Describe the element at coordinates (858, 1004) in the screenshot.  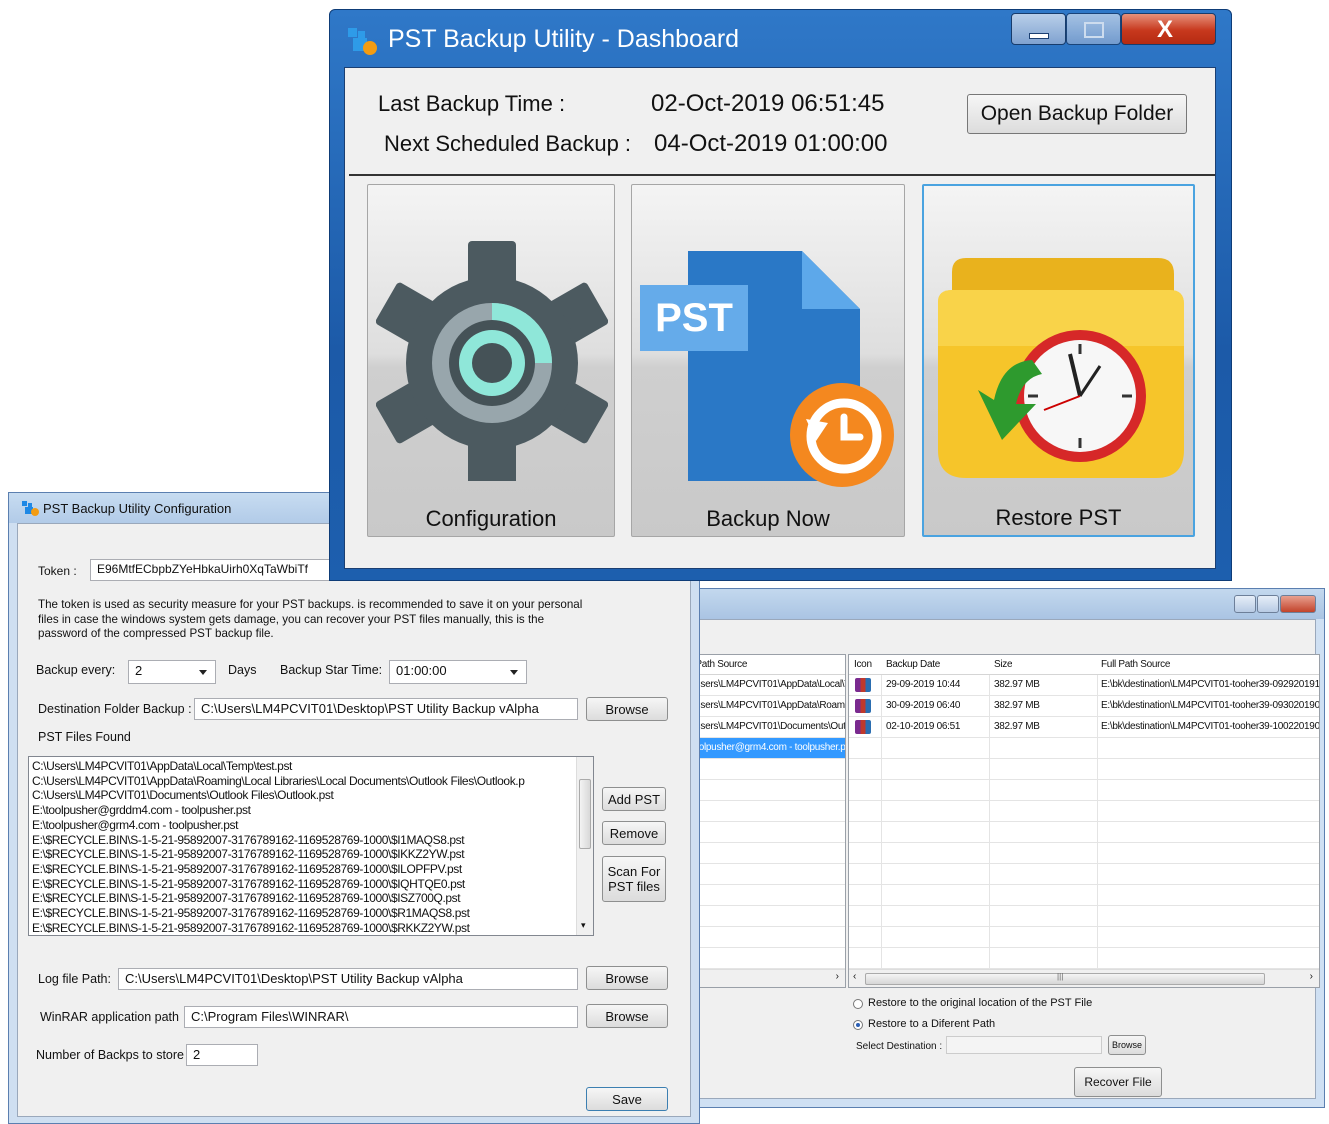
I see `restore-original-radio` at that location.